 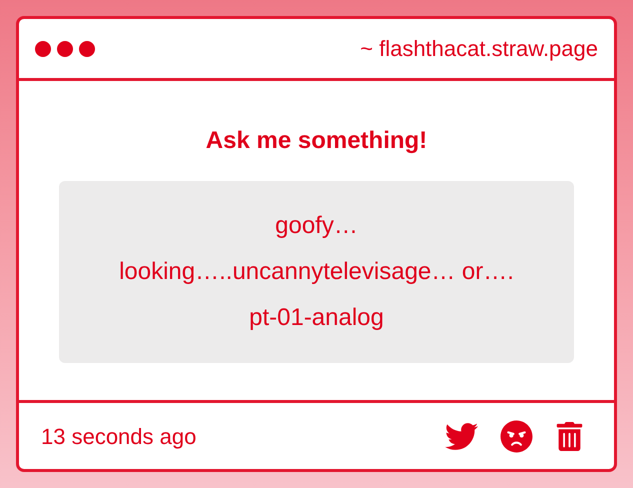 What do you see at coordinates (516, 436) in the screenshot?
I see `angry-face-icon` at bounding box center [516, 436].